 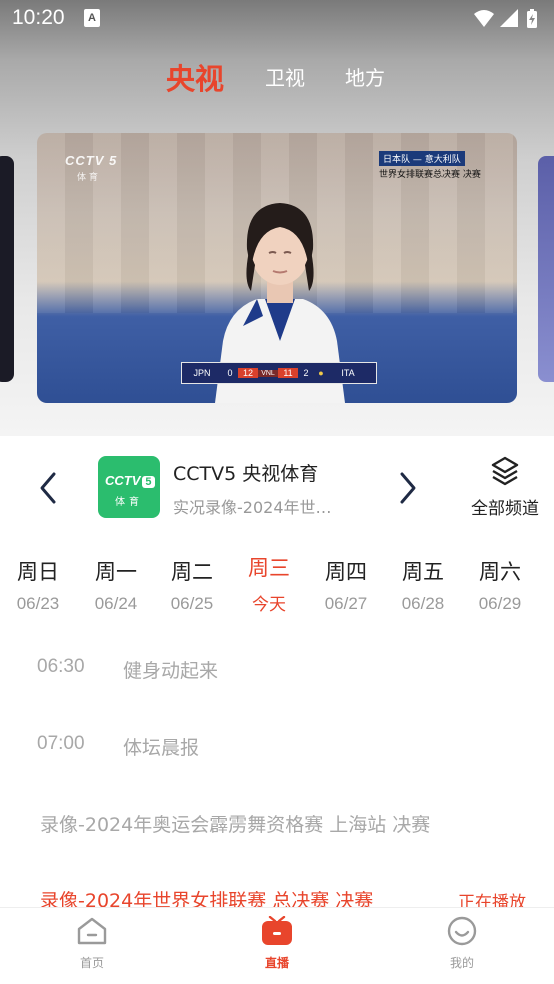 I want to click on score-points-left: 12, so click(x=248, y=373).